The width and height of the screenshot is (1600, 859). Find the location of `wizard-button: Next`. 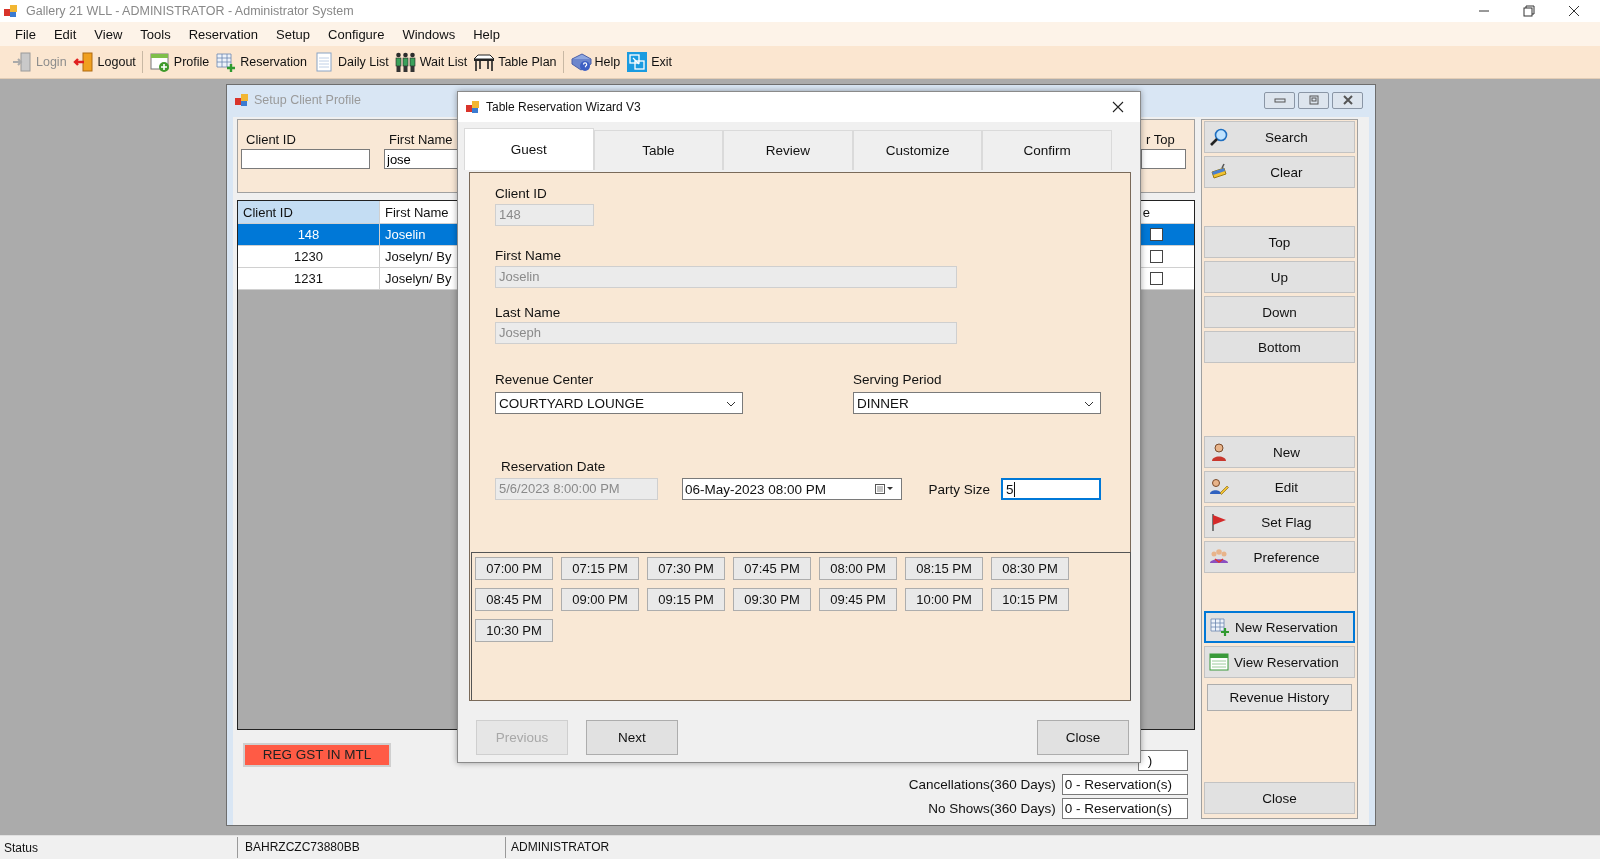

wizard-button: Next is located at coordinates (632, 737).